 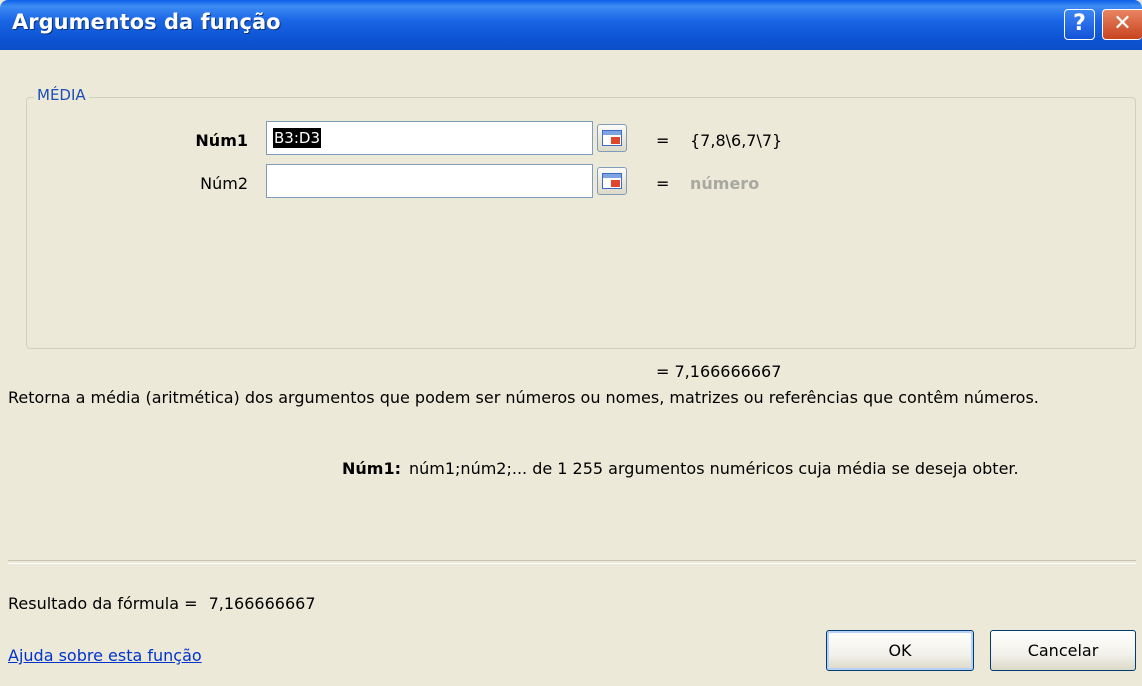 I want to click on formula-result-label: Resultado da fórmula =, so click(x=103, y=603).